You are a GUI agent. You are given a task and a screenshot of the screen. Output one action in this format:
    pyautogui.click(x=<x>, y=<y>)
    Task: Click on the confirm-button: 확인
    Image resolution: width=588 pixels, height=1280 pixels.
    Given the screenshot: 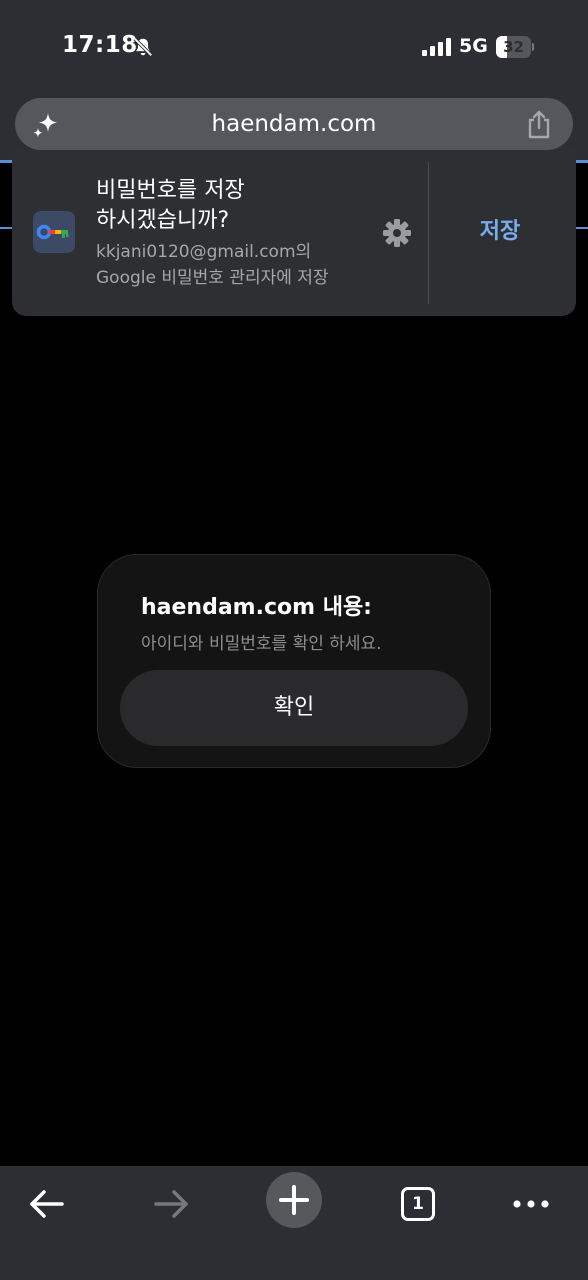 What is the action you would take?
    pyautogui.click(x=294, y=708)
    